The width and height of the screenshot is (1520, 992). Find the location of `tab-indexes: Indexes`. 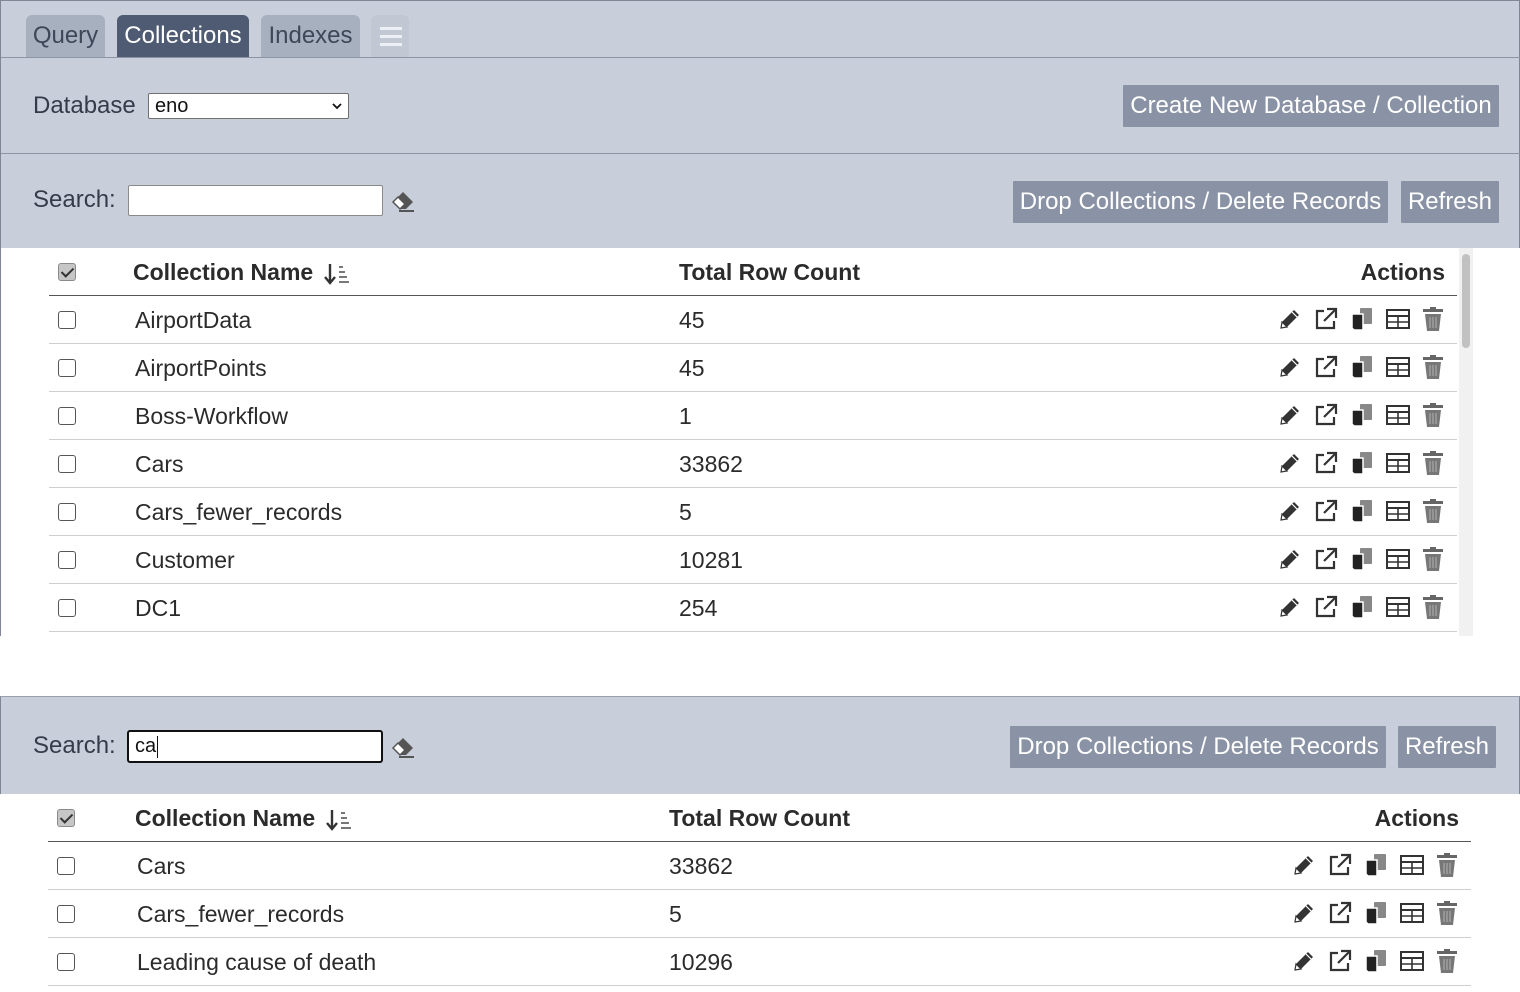

tab-indexes: Indexes is located at coordinates (310, 36).